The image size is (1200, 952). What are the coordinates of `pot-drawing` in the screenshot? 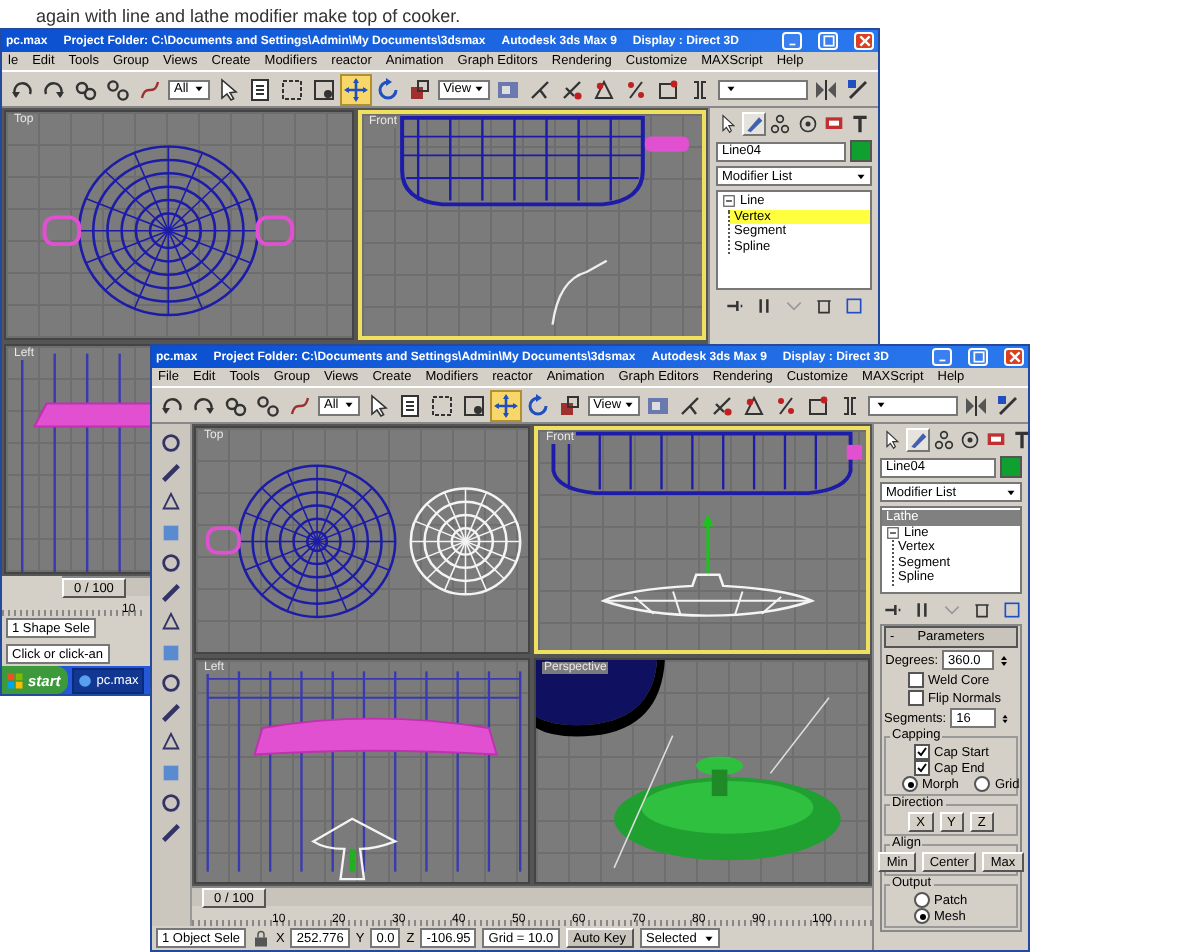 It's located at (597, 692).